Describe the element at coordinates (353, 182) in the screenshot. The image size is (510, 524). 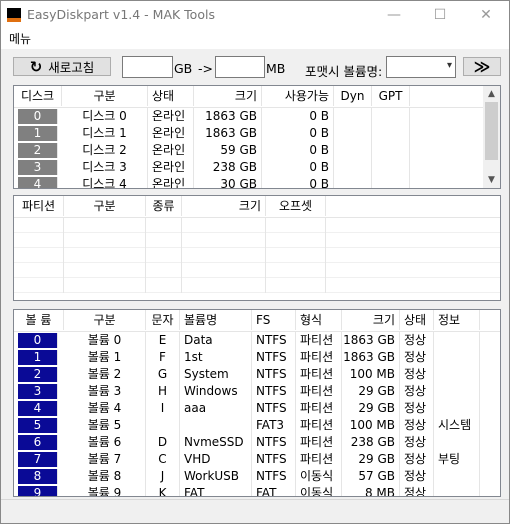
I see `disk-dyn` at that location.